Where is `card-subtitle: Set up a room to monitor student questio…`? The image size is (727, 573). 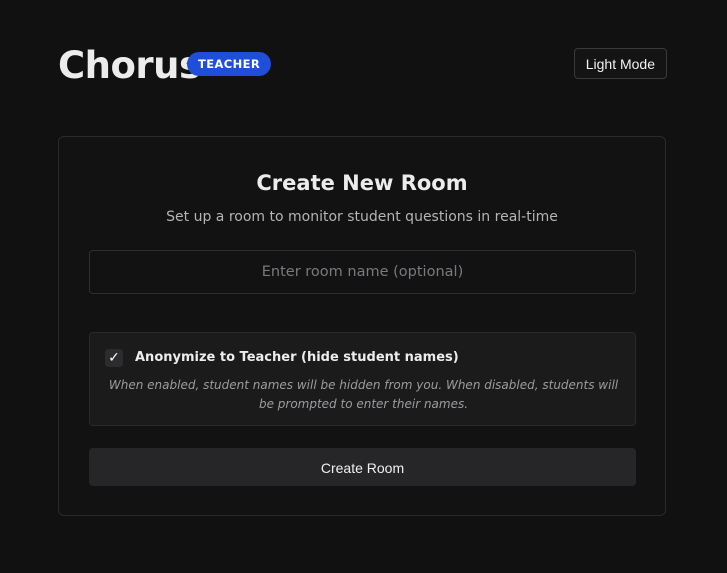
card-subtitle: Set up a room to monitor student questio… is located at coordinates (362, 217).